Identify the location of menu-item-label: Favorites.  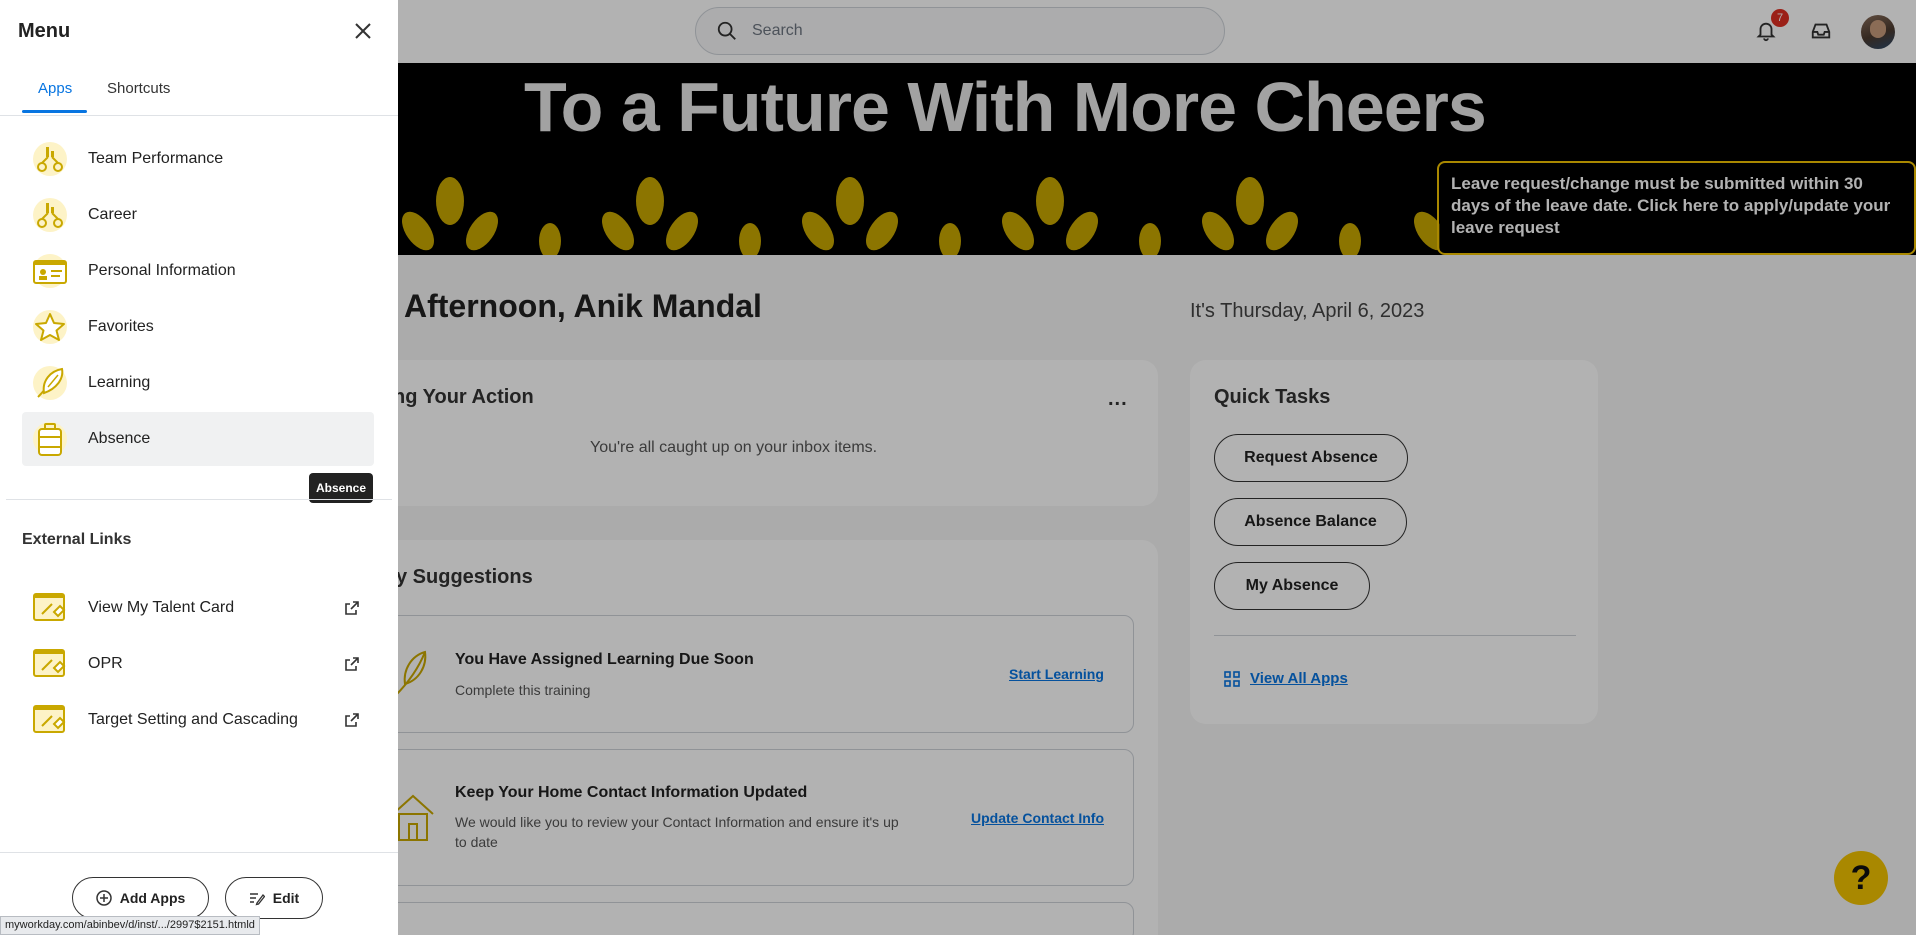
(121, 326).